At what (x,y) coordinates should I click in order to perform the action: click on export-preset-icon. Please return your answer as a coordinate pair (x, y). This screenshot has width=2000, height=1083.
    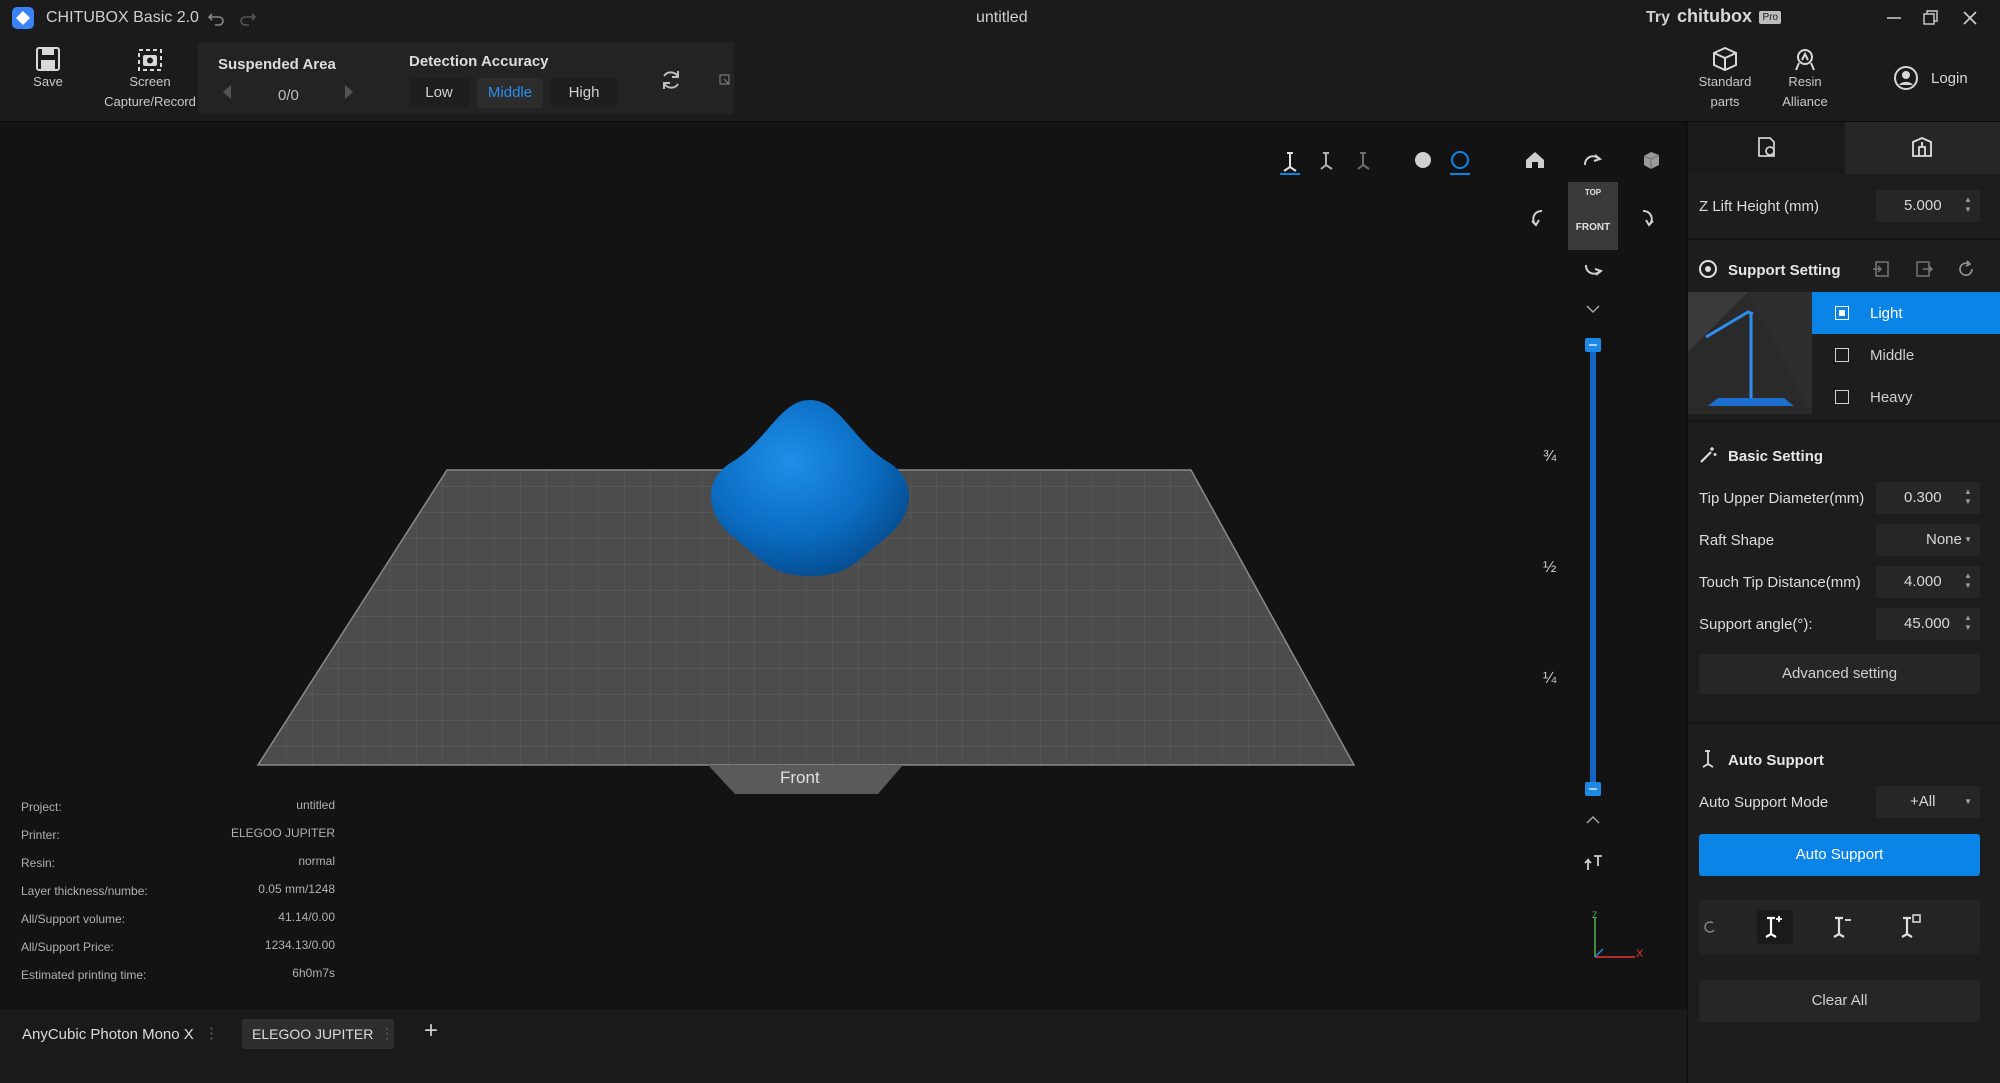
    Looking at the image, I should click on (1924, 269).